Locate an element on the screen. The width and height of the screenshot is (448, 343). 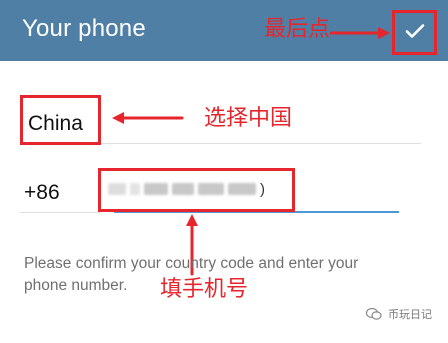
watermark: 币玩日记 is located at coordinates (399, 314).